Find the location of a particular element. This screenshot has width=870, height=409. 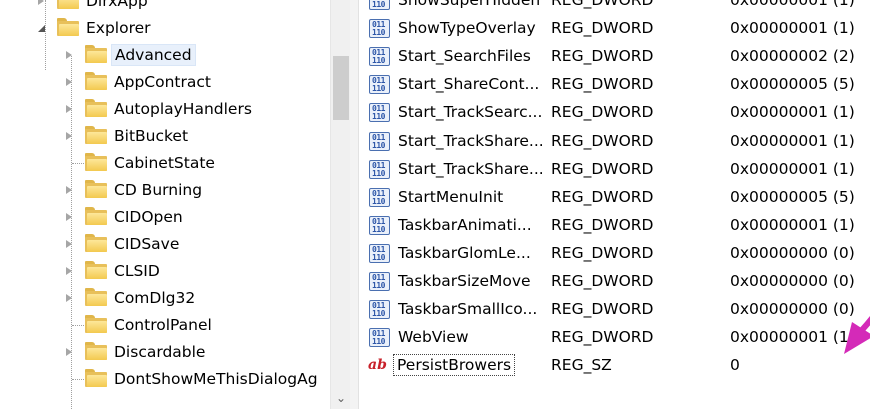

tree-item-label: CIDOpen is located at coordinates (148, 217).